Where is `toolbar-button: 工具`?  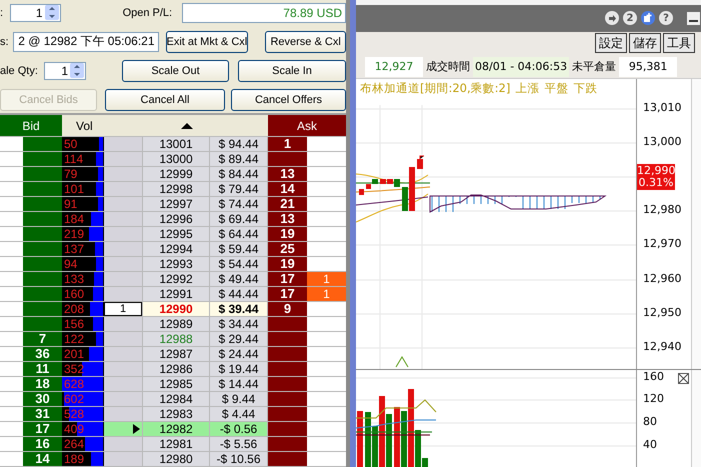 toolbar-button: 工具 is located at coordinates (679, 43).